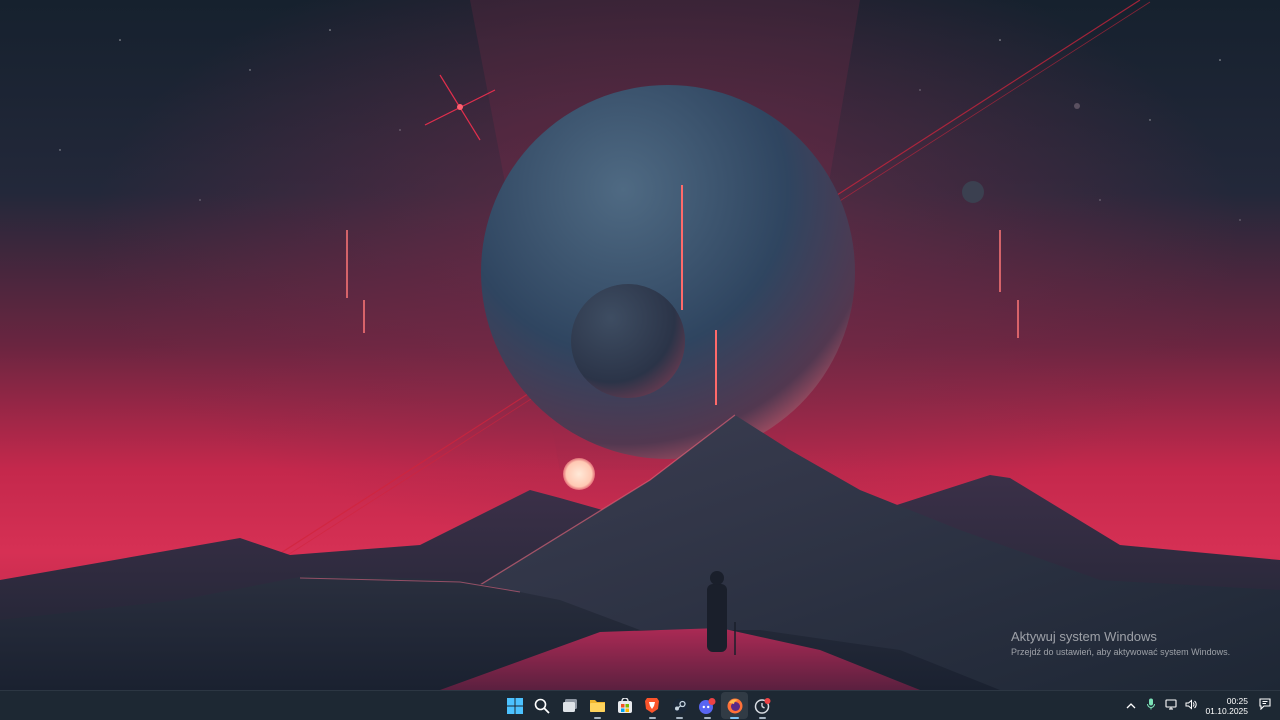  I want to click on microphone-icon, so click(1151, 706).